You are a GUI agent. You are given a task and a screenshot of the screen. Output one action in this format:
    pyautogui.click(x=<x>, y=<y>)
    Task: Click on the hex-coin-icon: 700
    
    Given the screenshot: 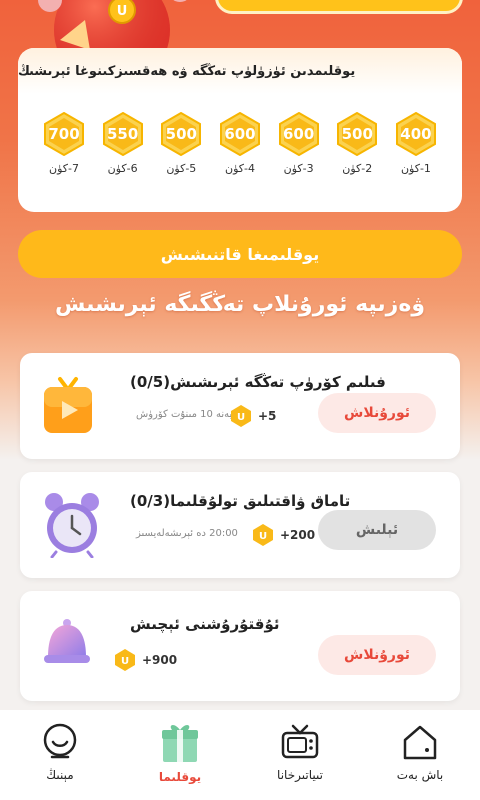 What is the action you would take?
    pyautogui.click(x=64, y=134)
    